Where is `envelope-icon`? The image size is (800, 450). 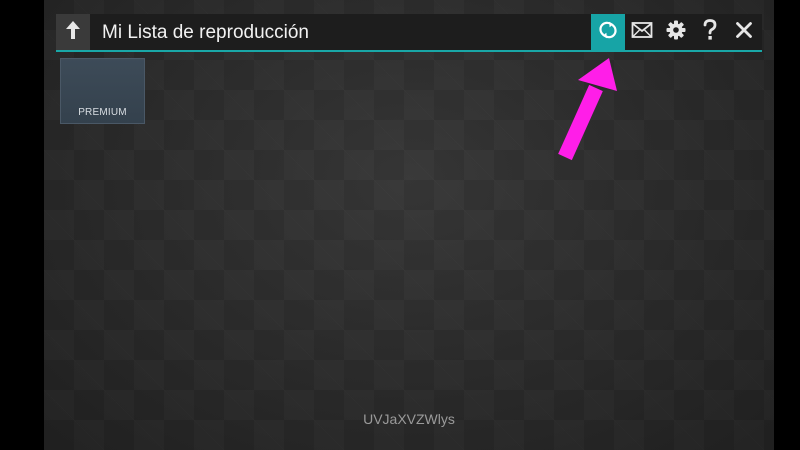
envelope-icon is located at coordinates (642, 32).